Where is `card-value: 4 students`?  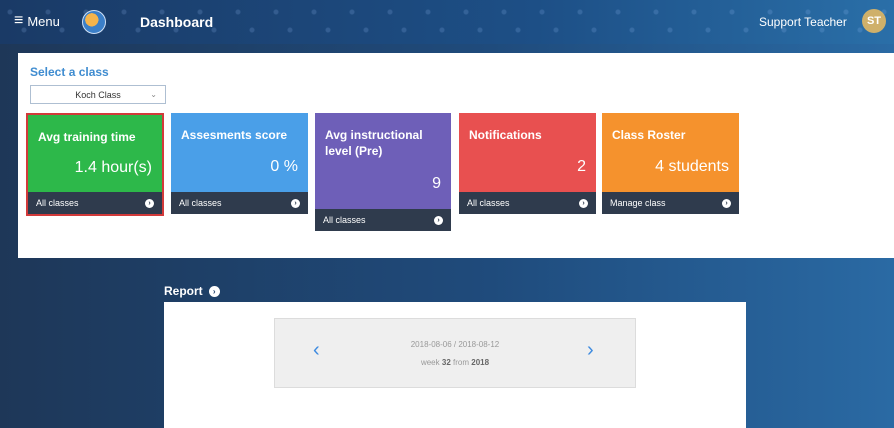
card-value: 4 students is located at coordinates (692, 166).